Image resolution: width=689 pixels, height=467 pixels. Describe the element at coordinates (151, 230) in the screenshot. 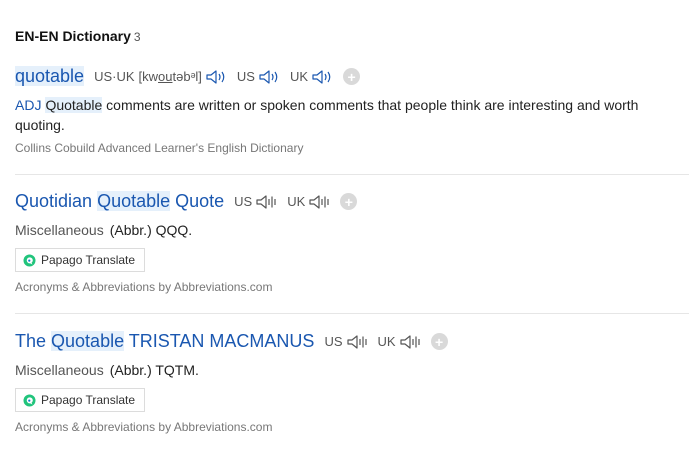

I see `abbreviation-text: (Abbr.) QQQ.` at that location.